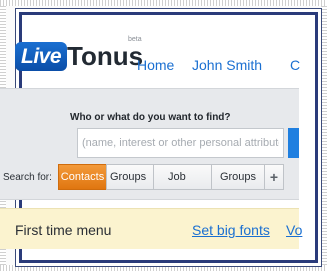 The height and width of the screenshot is (271, 327). Describe the element at coordinates (295, 65) in the screenshot. I see `nav-link-cut: C` at that location.